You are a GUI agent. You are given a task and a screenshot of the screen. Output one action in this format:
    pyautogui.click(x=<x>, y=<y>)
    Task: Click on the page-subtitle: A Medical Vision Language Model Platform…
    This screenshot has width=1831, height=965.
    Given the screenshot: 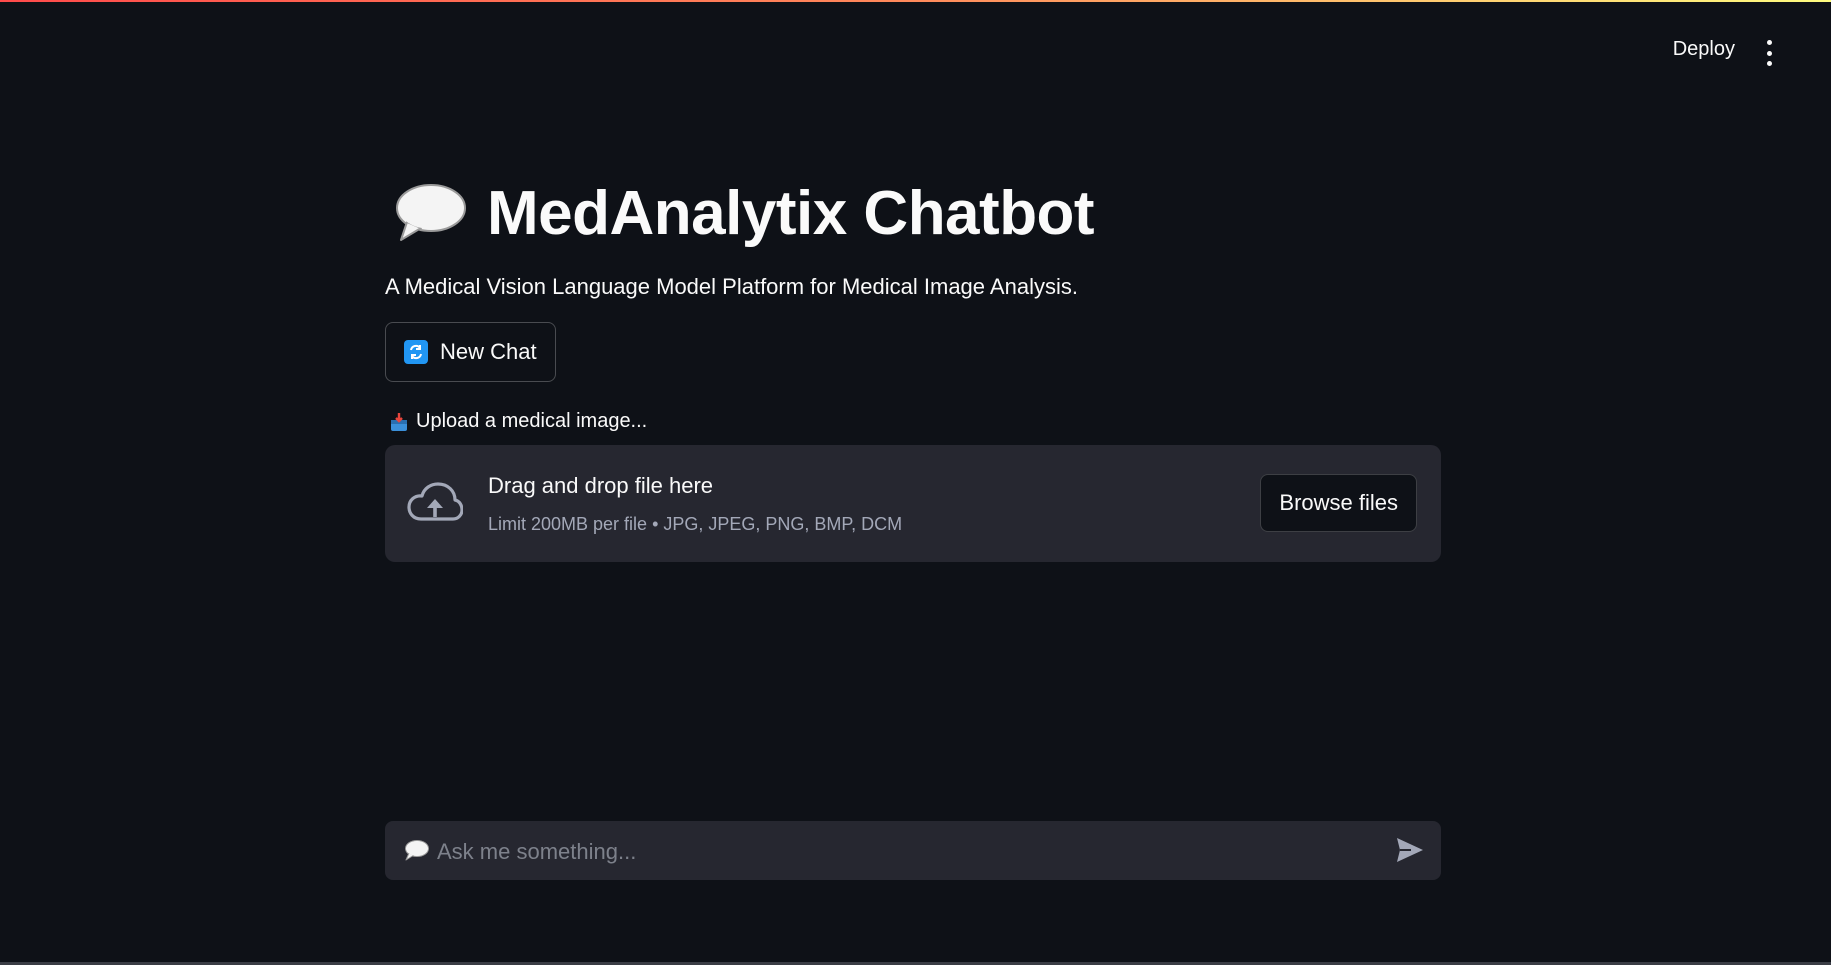 What is the action you would take?
    pyautogui.click(x=731, y=286)
    